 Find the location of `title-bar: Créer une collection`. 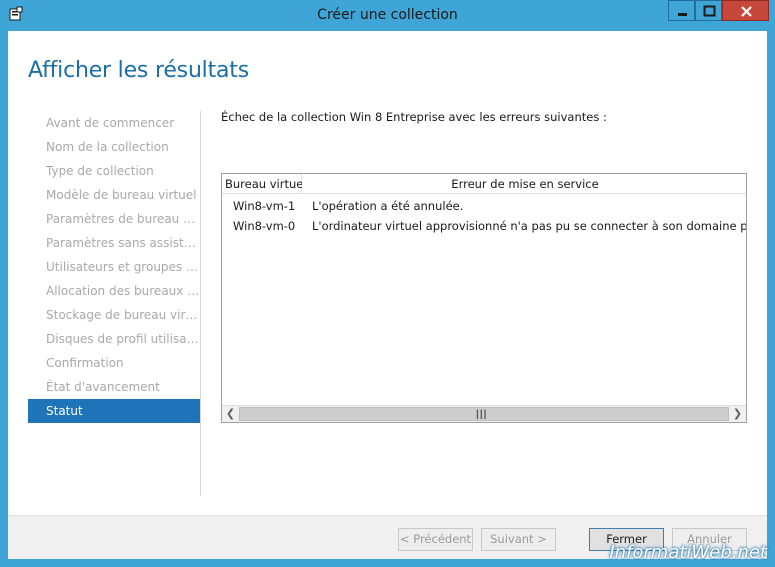

title-bar: Créer une collection is located at coordinates (387, 15).